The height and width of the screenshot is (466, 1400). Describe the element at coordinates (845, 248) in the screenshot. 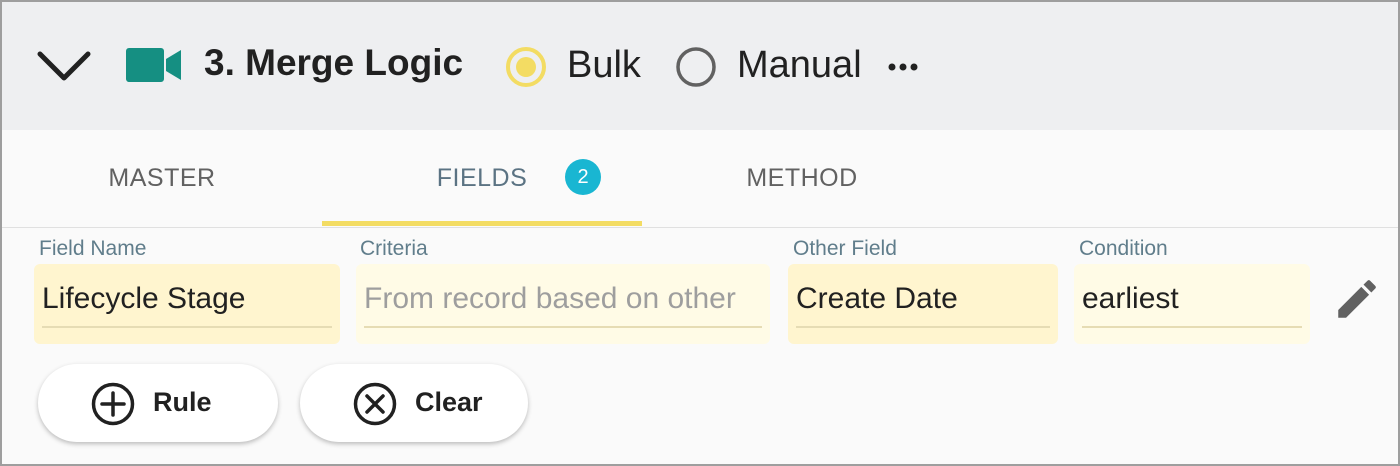

I see `other-field-label: Other Field` at that location.